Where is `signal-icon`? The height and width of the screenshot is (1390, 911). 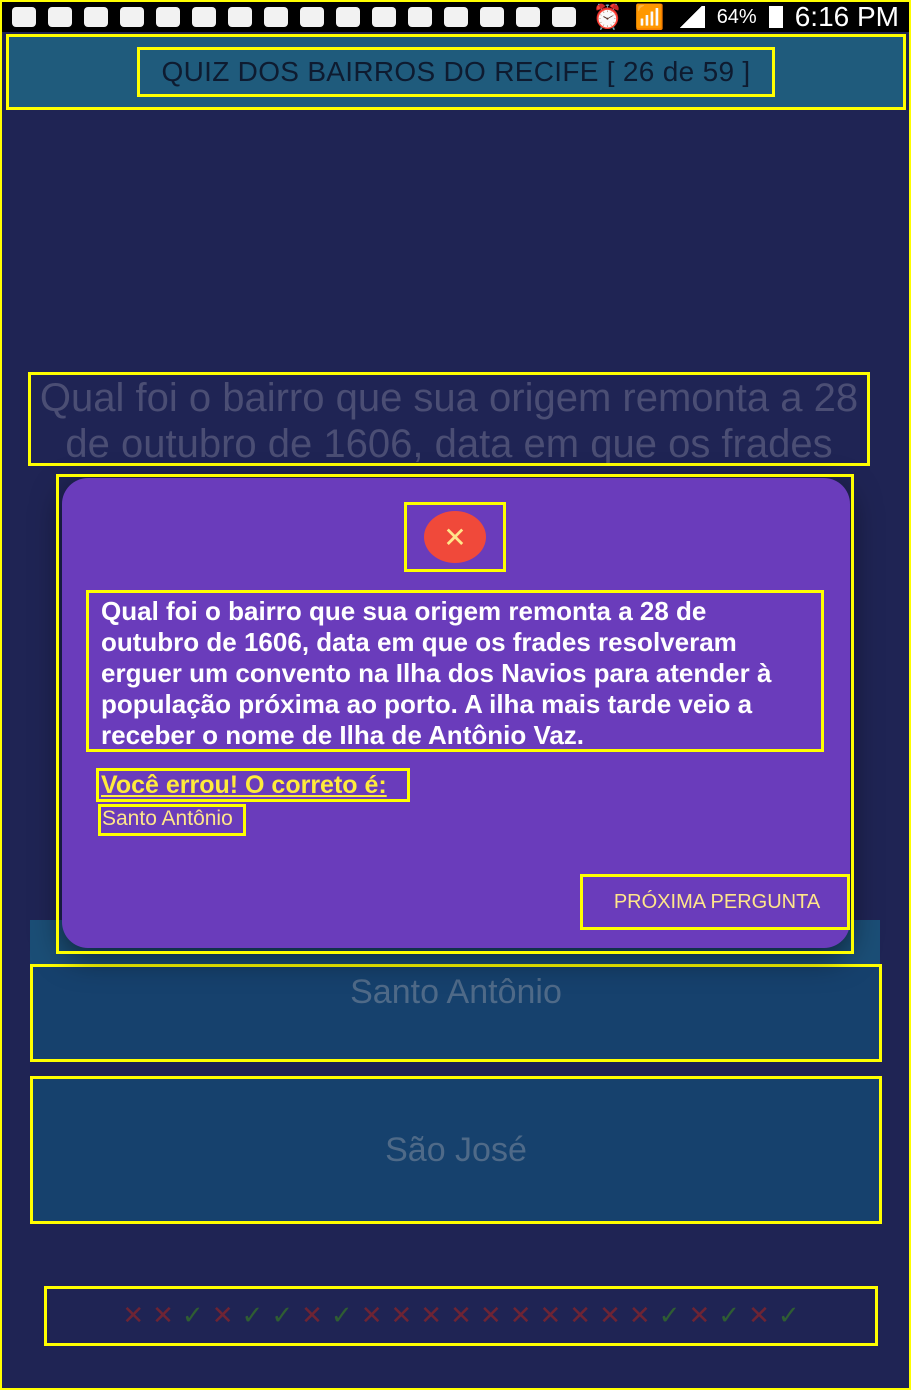 signal-icon is located at coordinates (690, 17).